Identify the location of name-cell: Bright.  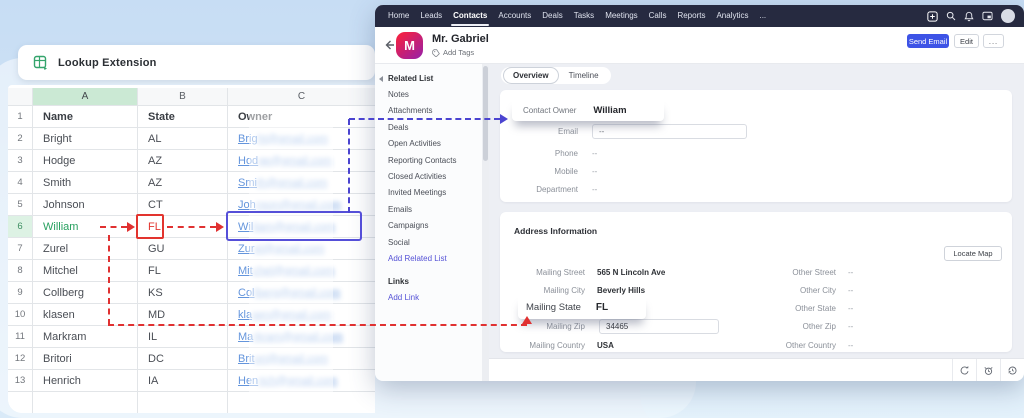
(85, 139).